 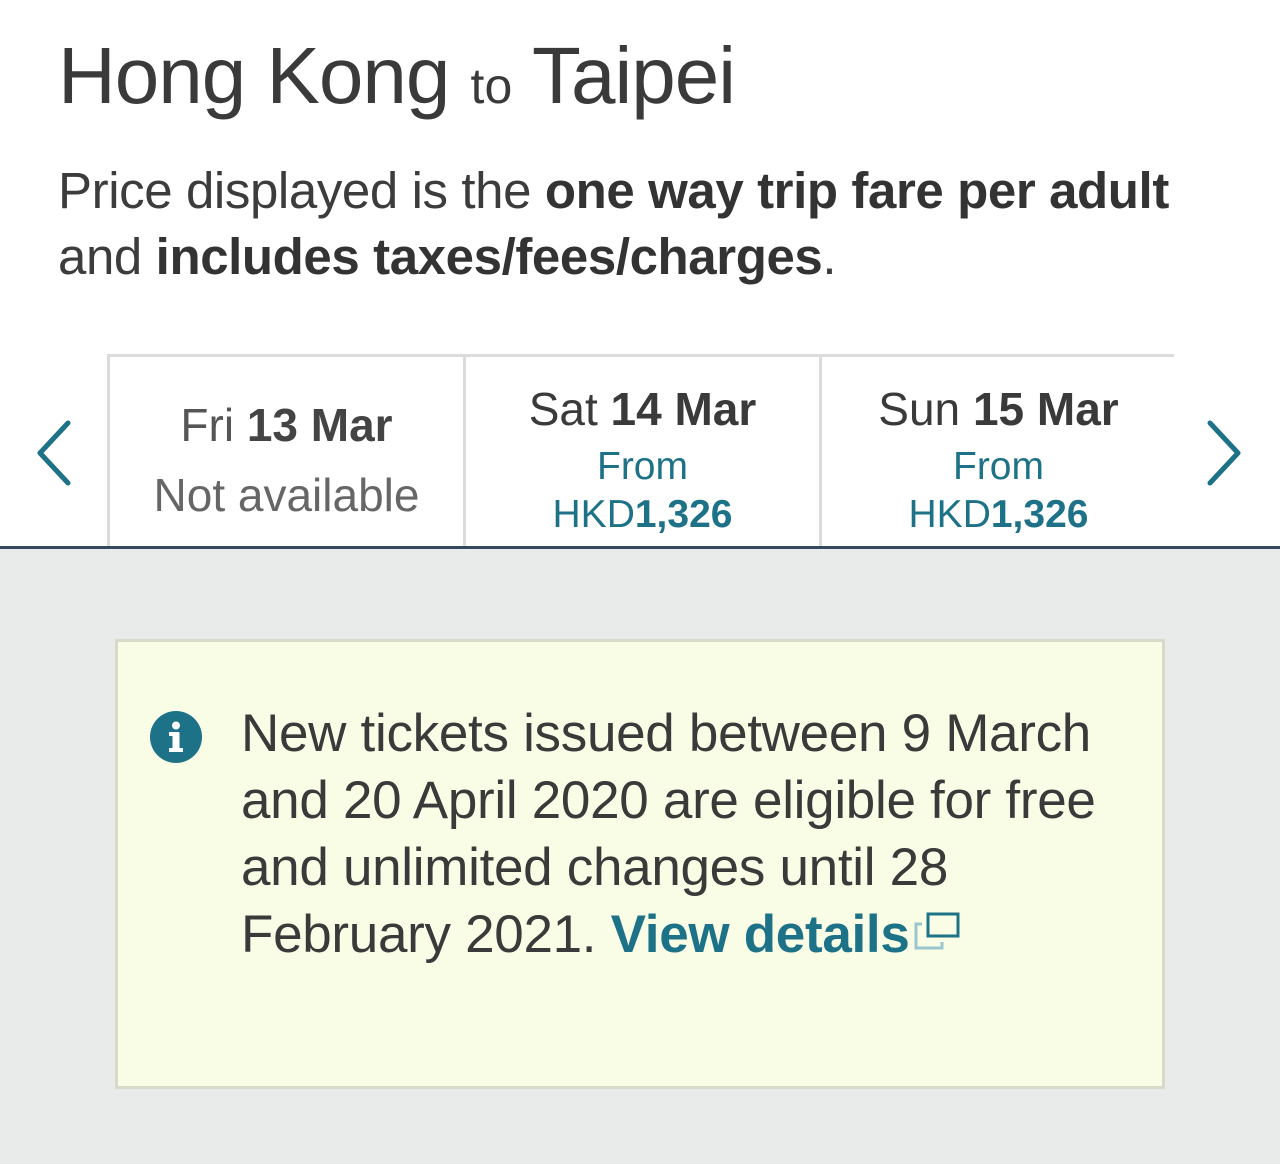 I want to click on route-connector: to, so click(x=491, y=86).